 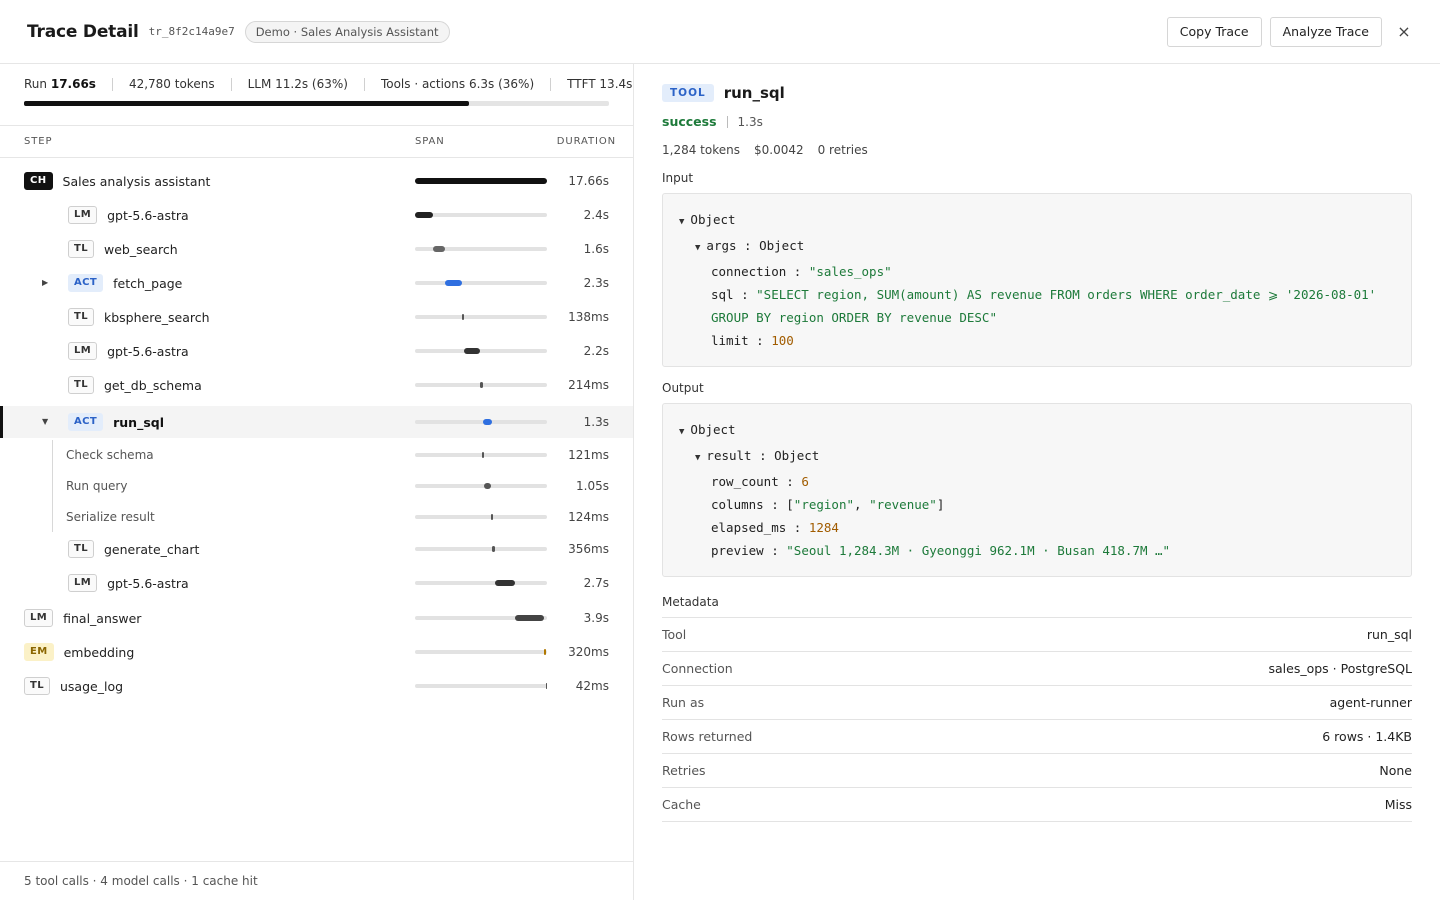 What do you see at coordinates (1037, 457) in the screenshot?
I see `json-result-node: ▼ result : Object` at bounding box center [1037, 457].